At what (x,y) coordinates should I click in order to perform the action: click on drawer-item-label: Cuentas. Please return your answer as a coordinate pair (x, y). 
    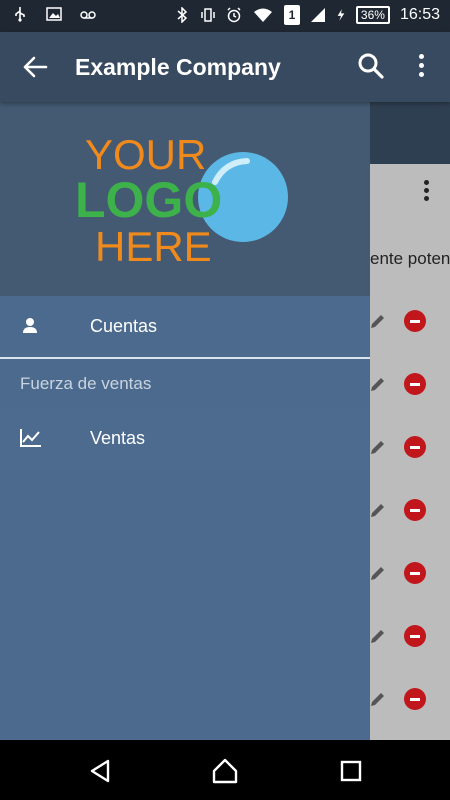
    Looking at the image, I should click on (124, 326).